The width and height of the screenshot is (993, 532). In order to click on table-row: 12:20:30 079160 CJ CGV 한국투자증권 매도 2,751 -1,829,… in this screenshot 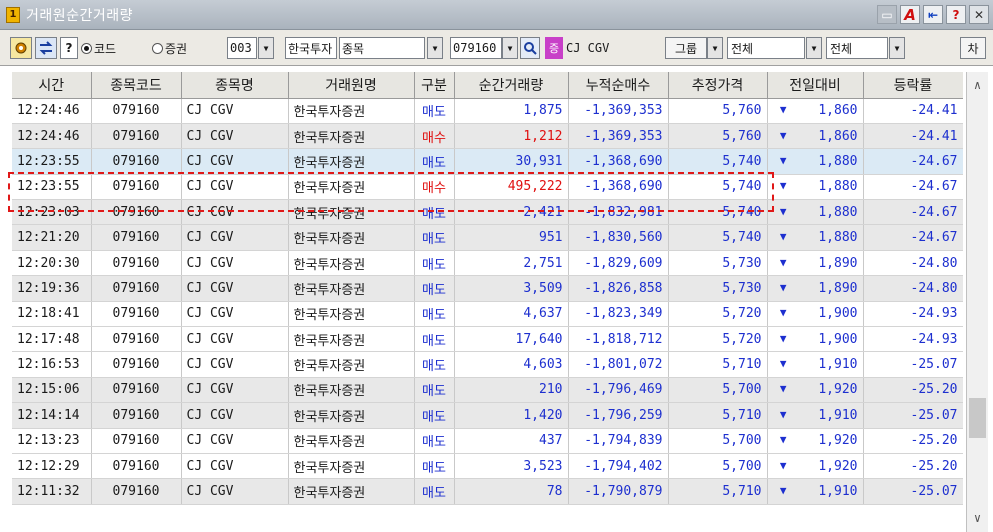, I will do `click(487, 263)`.